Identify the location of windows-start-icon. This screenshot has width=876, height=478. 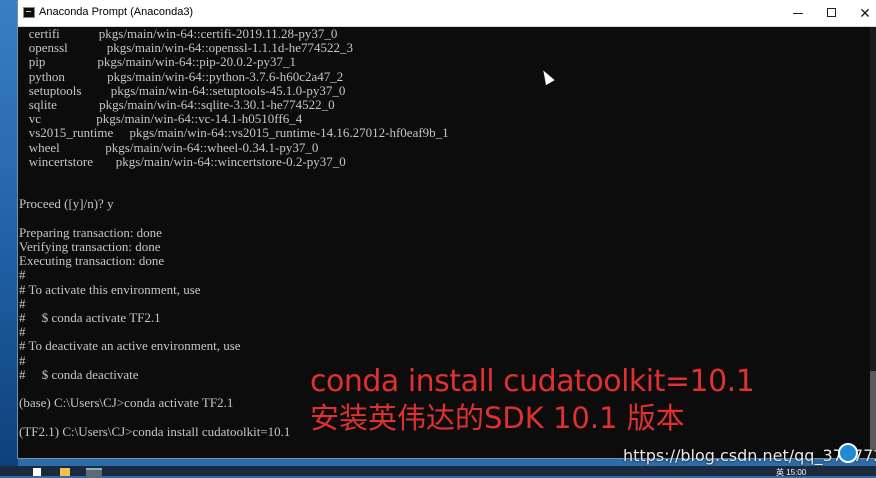
(37, 472).